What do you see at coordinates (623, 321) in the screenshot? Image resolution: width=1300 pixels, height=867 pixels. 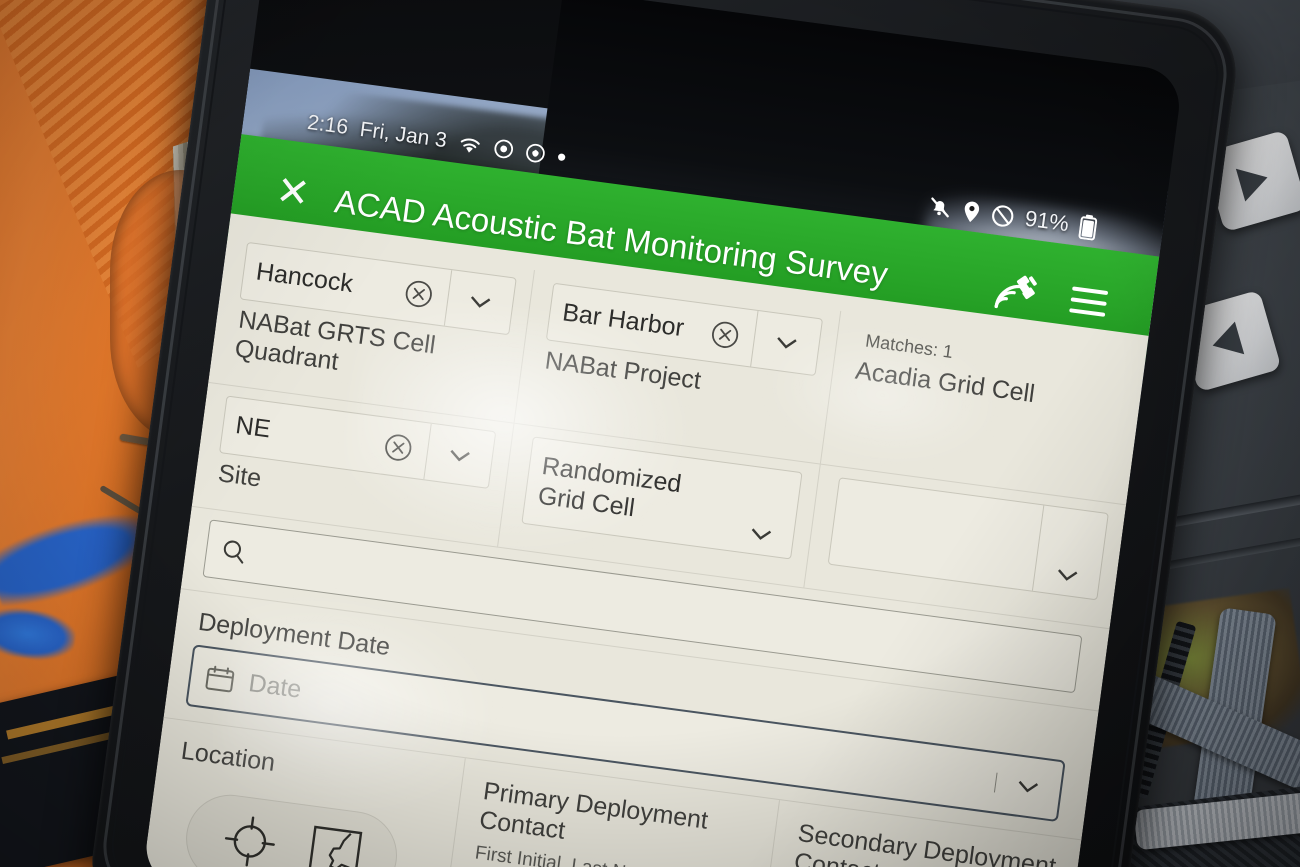 I see `town-value: Bar Harbor` at bounding box center [623, 321].